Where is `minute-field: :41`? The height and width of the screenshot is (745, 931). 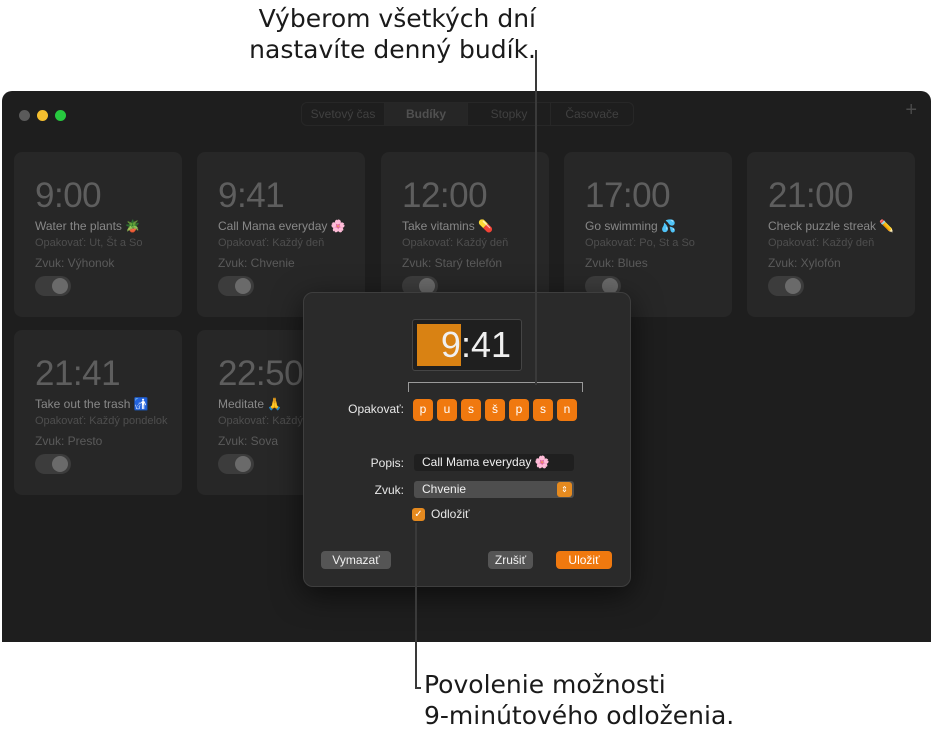 minute-field: :41 is located at coordinates (486, 344).